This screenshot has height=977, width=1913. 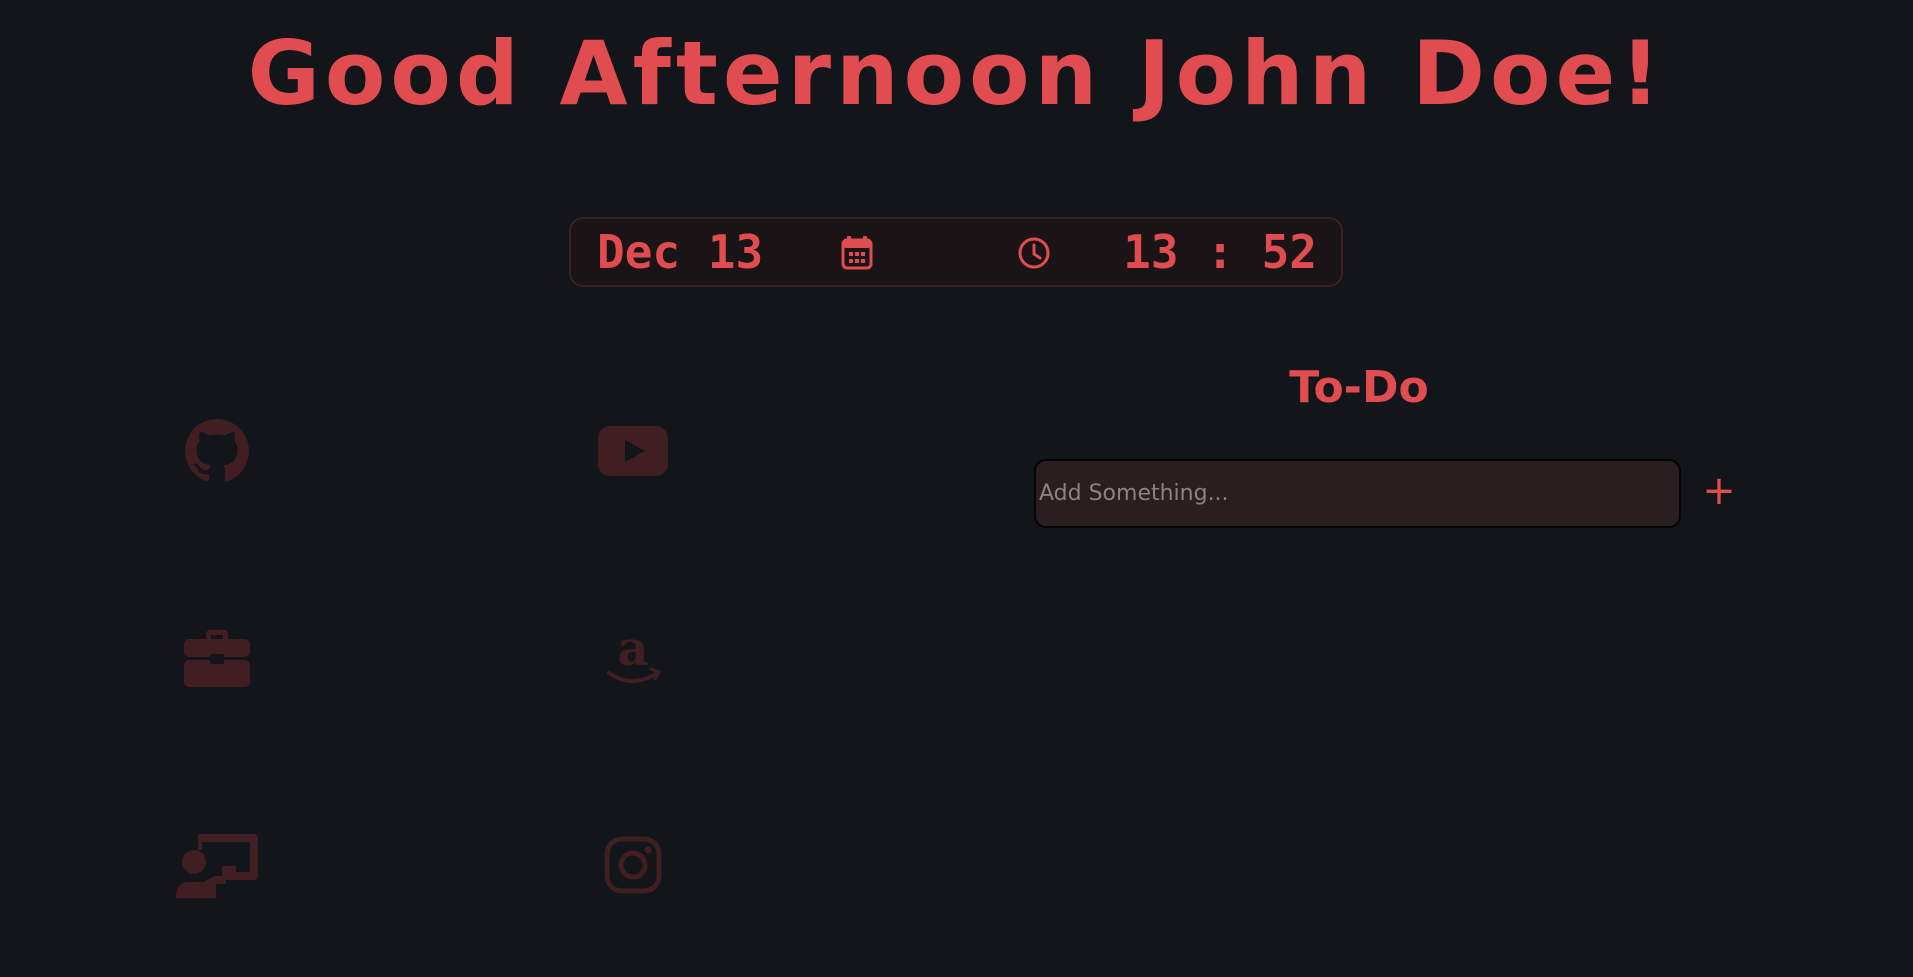 What do you see at coordinates (1034, 255) in the screenshot?
I see `clock-icon` at bounding box center [1034, 255].